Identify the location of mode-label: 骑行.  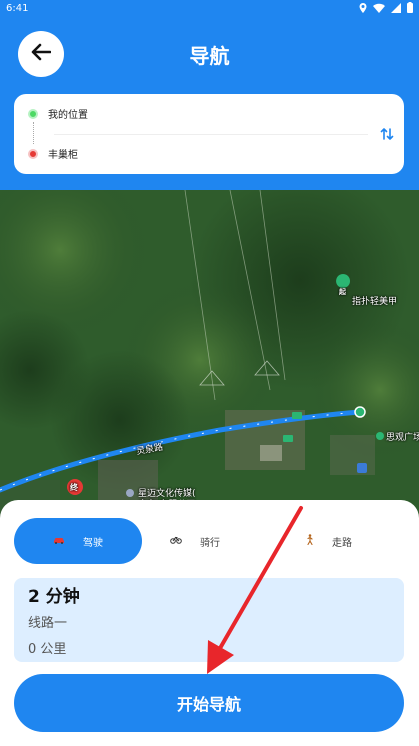
(210, 543).